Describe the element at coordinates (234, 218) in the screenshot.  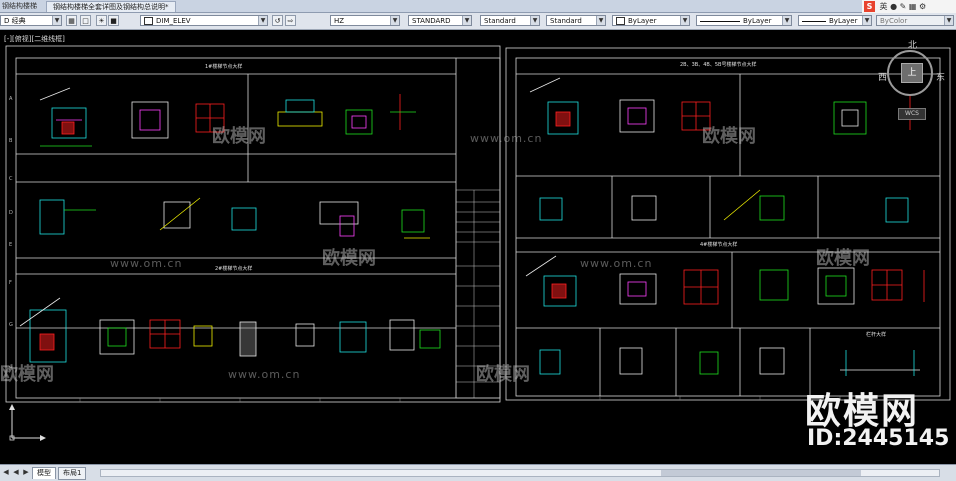
I see `detail-group-left-mid` at that location.